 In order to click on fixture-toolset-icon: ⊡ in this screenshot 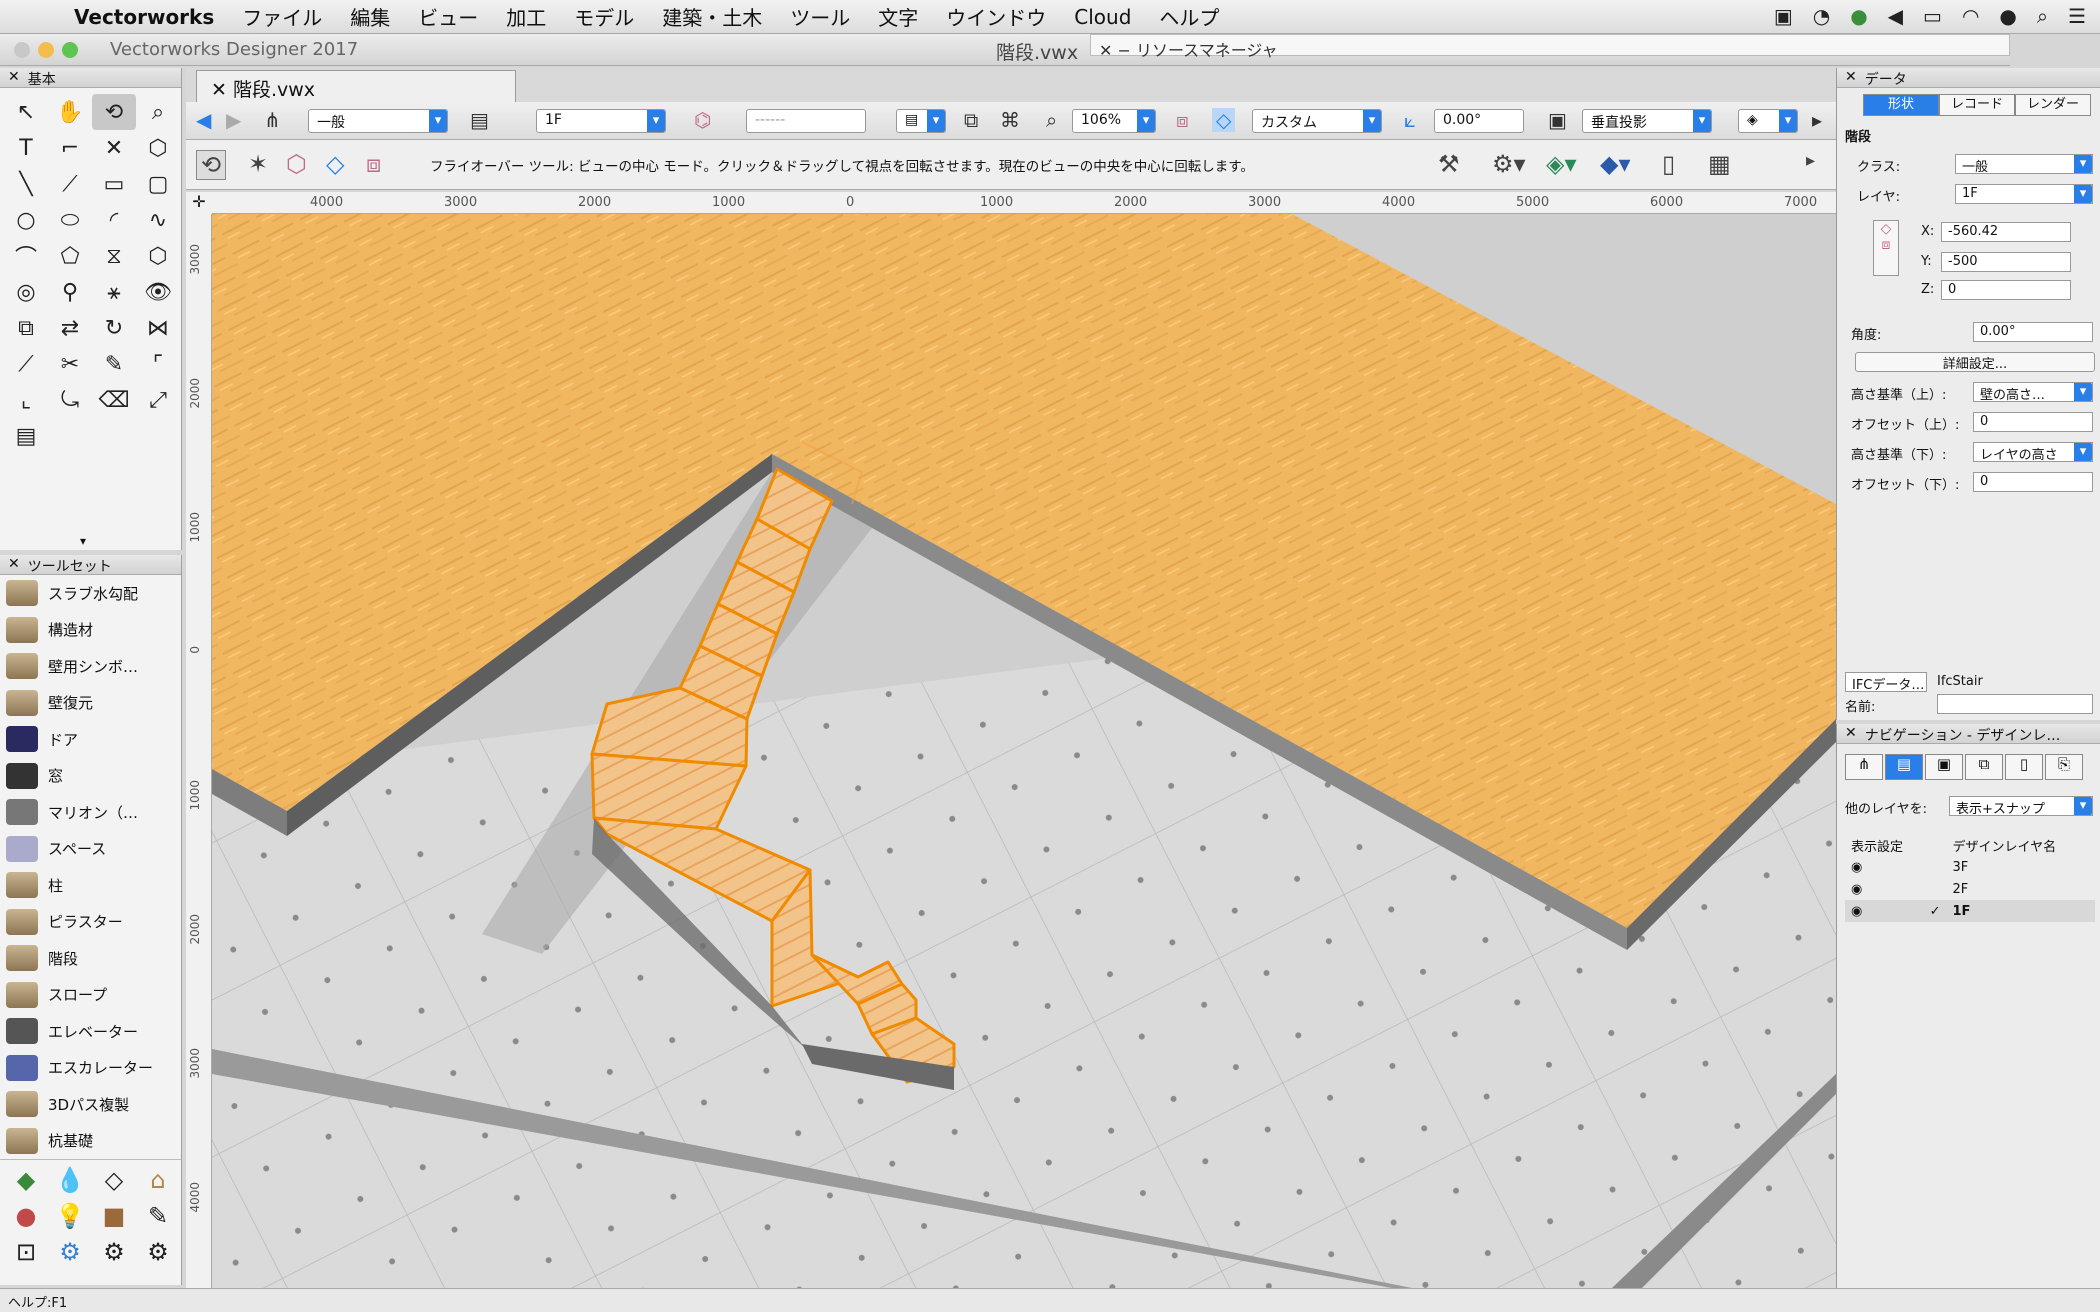, I will do `click(26, 1252)`.